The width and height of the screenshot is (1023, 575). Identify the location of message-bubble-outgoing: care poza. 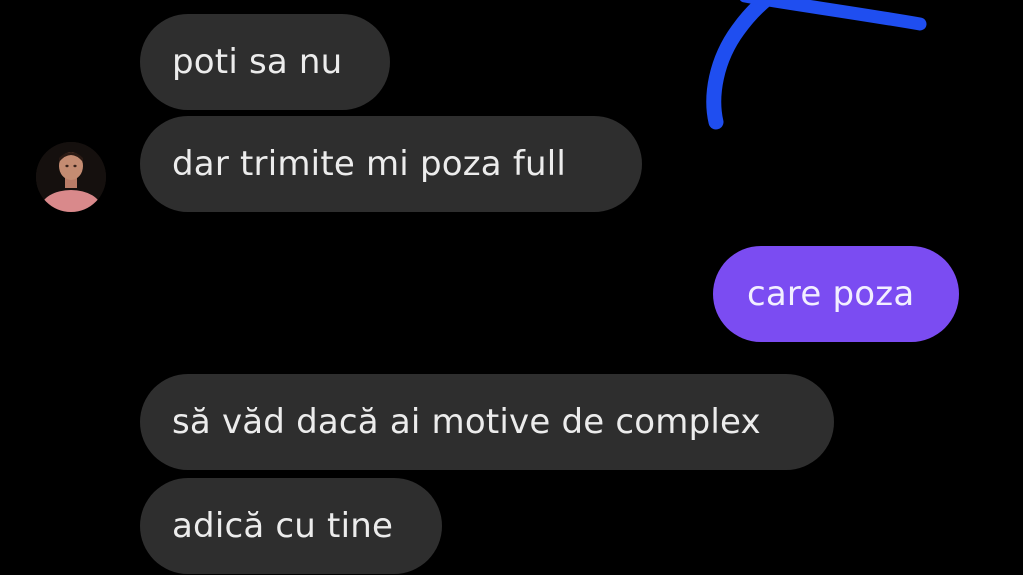
(836, 294).